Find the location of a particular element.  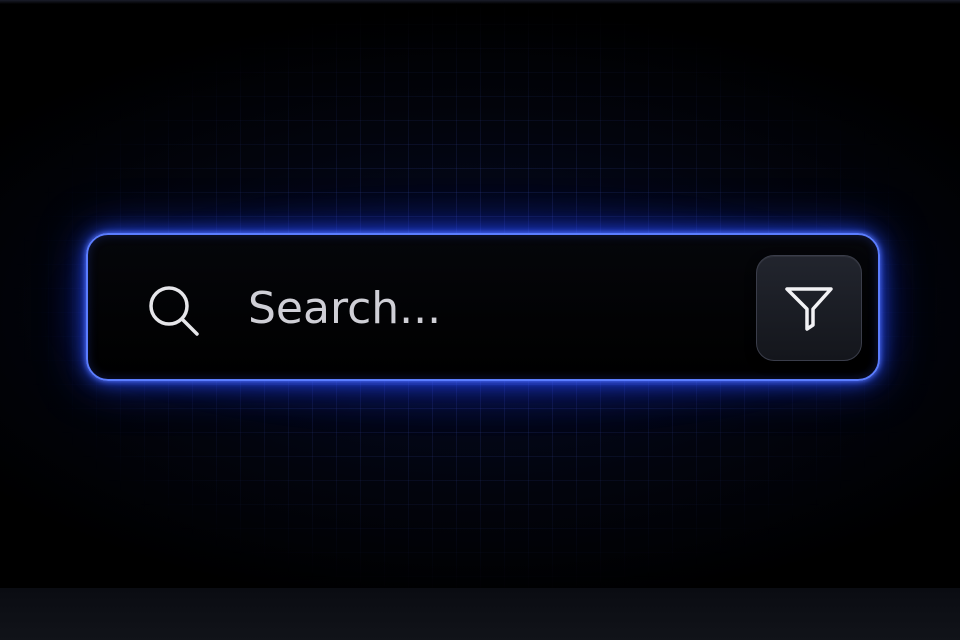

search-icon-graphic is located at coordinates (174, 311).